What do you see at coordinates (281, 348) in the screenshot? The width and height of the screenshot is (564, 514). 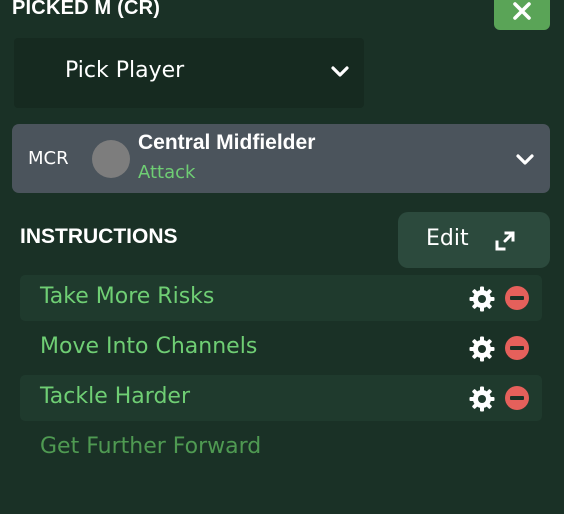 I see `instruction-row: Move Into Channels` at bounding box center [281, 348].